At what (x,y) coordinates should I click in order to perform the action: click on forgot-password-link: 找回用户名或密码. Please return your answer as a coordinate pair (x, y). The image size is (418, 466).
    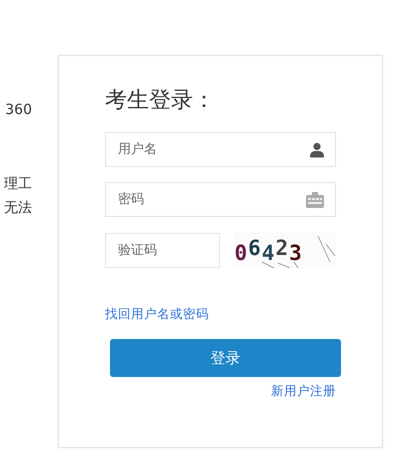
    Looking at the image, I should click on (157, 314).